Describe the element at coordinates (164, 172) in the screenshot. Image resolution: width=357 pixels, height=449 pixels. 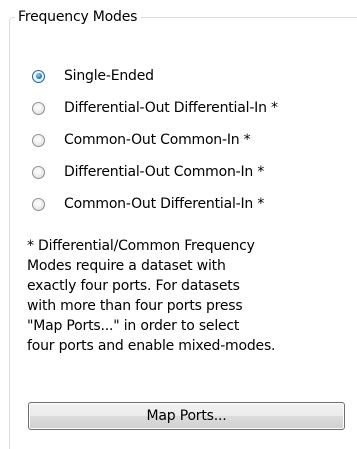
I see `radio-label-diff-out-common-in: Differential-Out Common-In *` at that location.